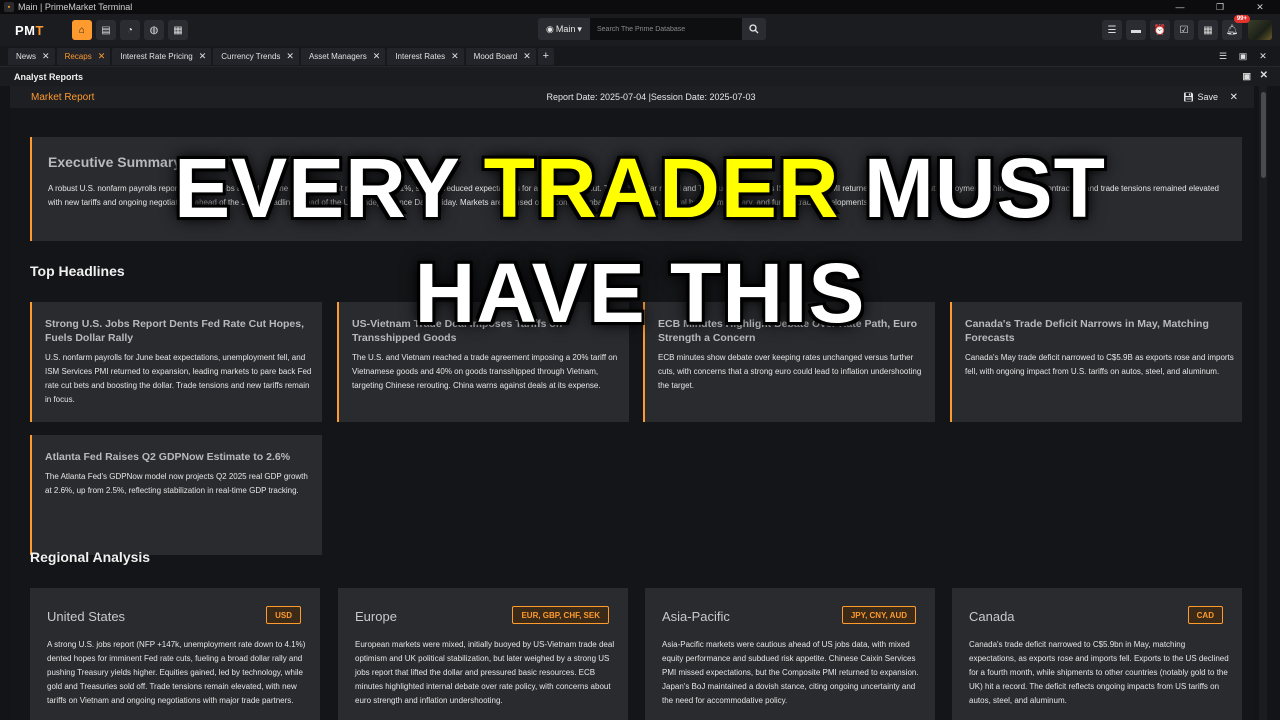 The height and width of the screenshot is (720, 1280). I want to click on notification-badge: 99+, so click(1241, 19).